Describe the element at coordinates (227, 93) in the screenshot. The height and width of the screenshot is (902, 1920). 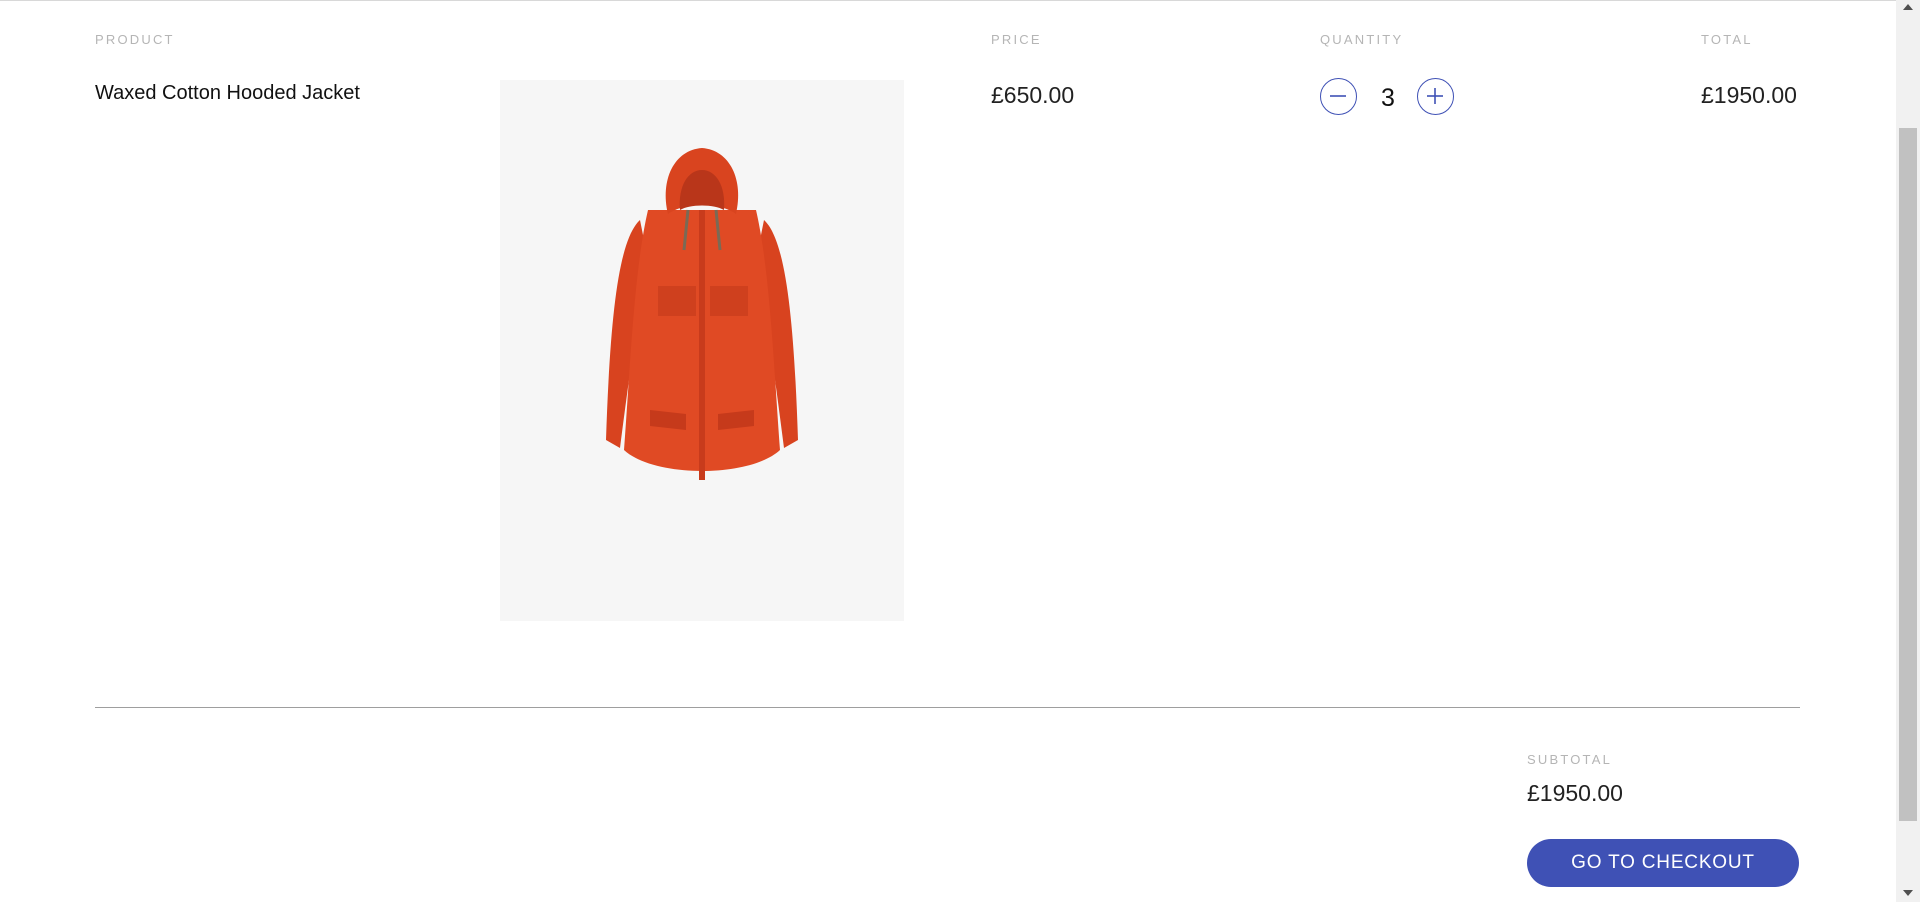
I see `product-name: Waxed Cotton Hooded Jacket` at that location.